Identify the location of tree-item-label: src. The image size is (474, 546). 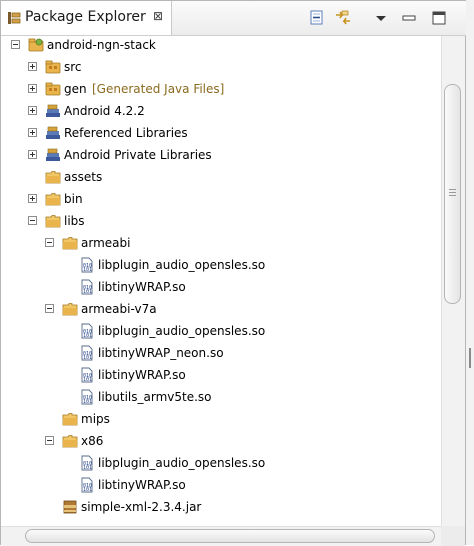
(73, 67).